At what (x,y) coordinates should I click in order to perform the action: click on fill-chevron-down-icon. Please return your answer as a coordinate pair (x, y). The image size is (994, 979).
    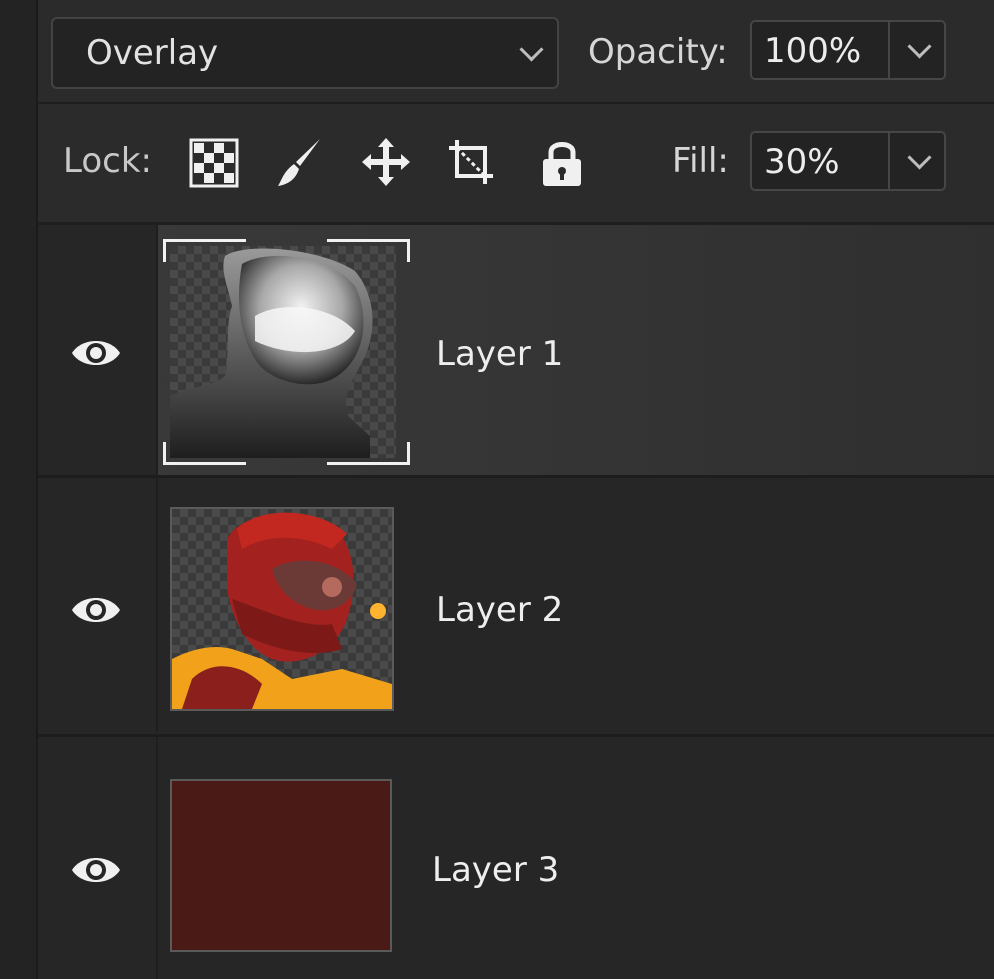
    Looking at the image, I should click on (919, 157).